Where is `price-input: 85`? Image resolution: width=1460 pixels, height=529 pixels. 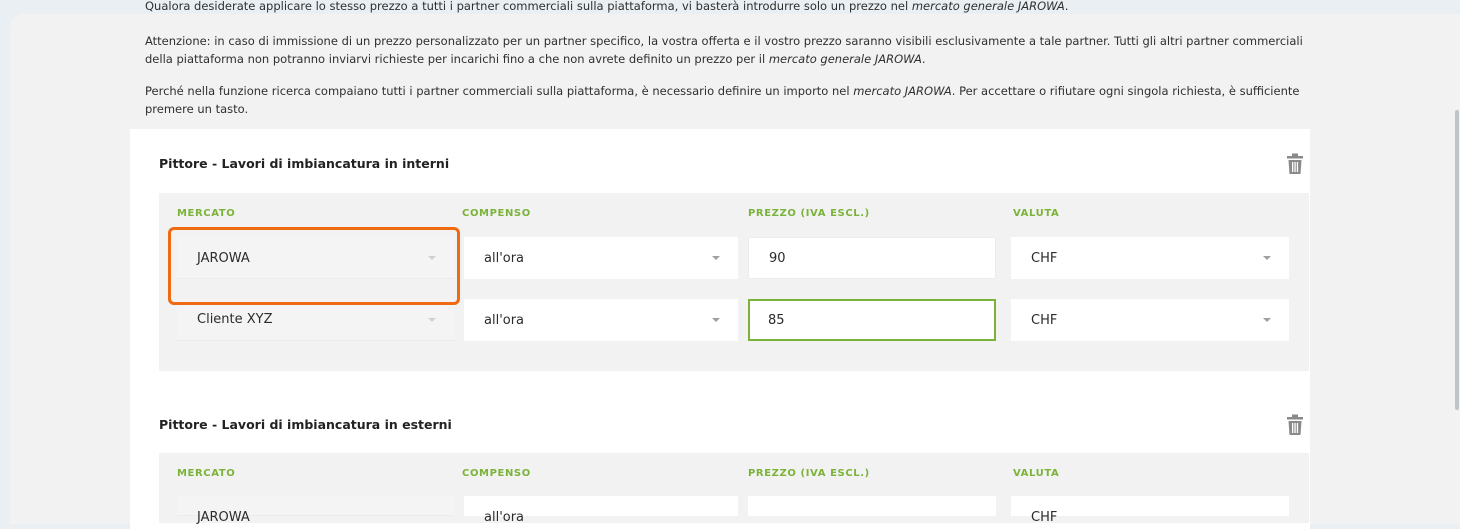 price-input: 85 is located at coordinates (872, 320).